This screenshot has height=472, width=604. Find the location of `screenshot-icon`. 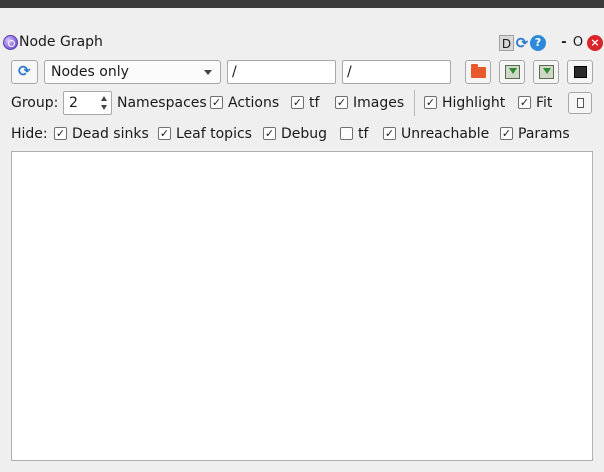

screenshot-icon is located at coordinates (580, 72).